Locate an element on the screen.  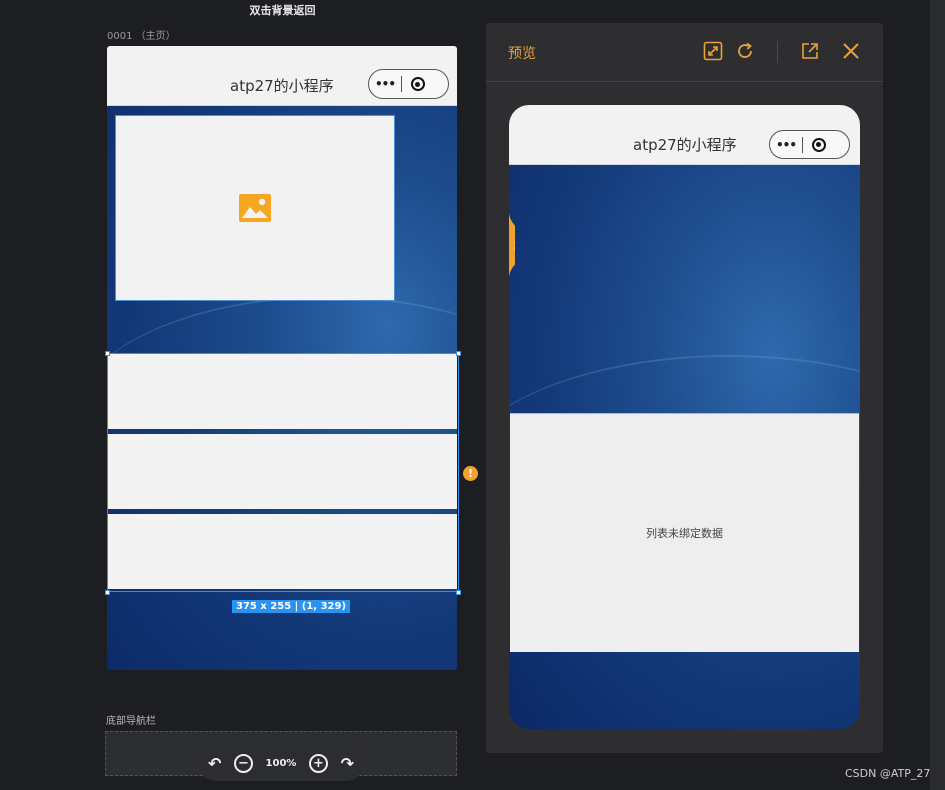
refresh-icon is located at coordinates (745, 51).